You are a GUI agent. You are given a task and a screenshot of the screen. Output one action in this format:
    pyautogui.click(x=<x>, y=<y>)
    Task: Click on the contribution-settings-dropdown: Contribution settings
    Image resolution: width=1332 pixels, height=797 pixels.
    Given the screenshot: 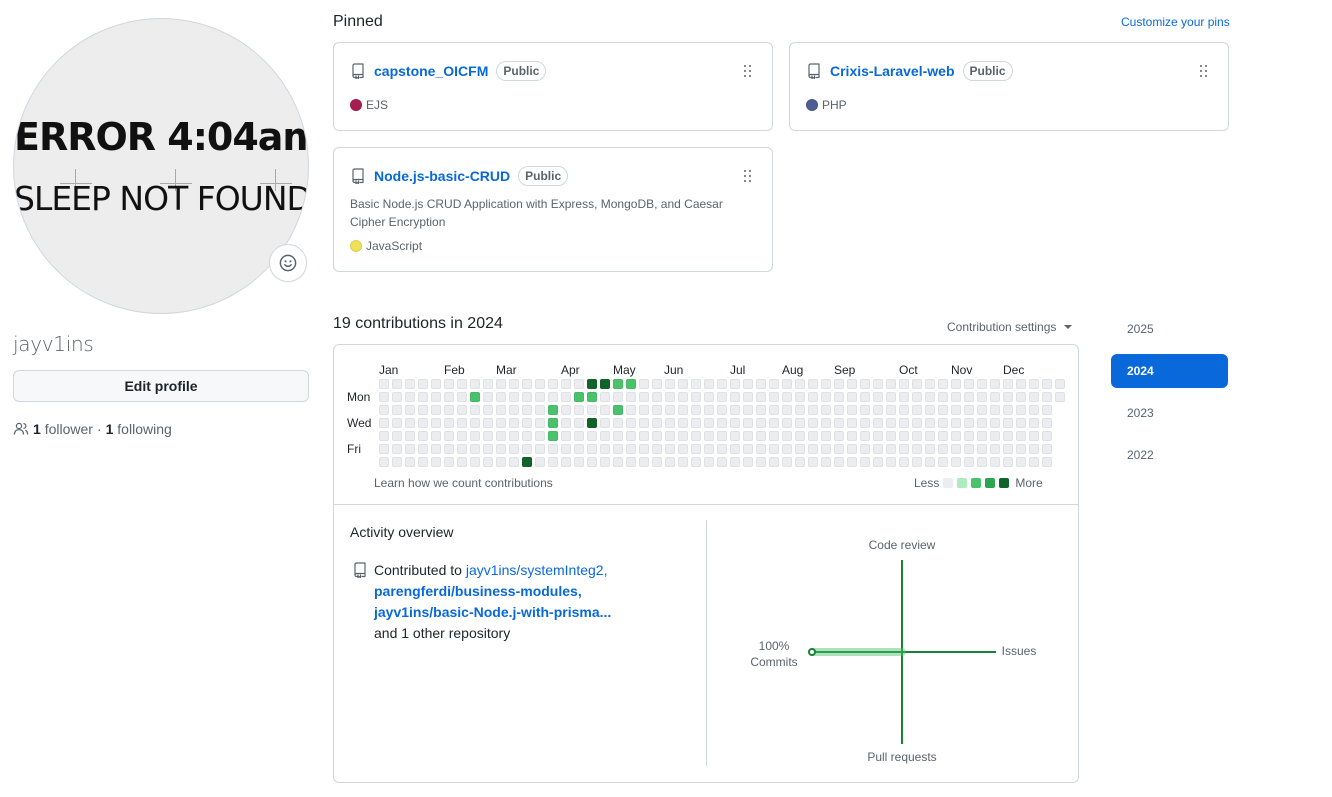 What is the action you would take?
    pyautogui.click(x=1010, y=327)
    